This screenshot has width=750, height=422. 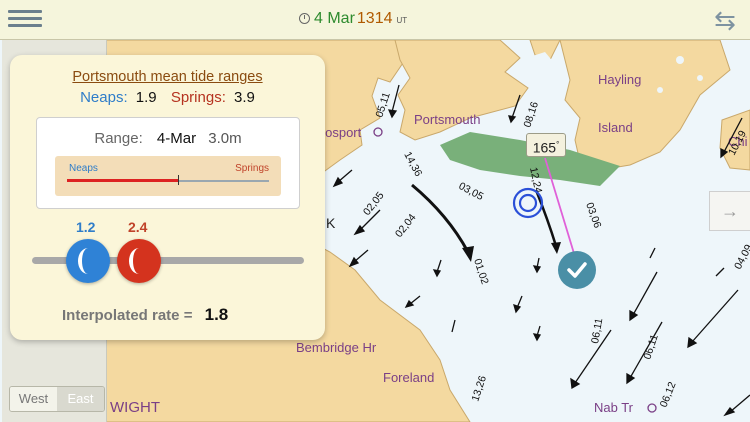 I want to click on range-bar: Neaps Springs, so click(x=168, y=176).